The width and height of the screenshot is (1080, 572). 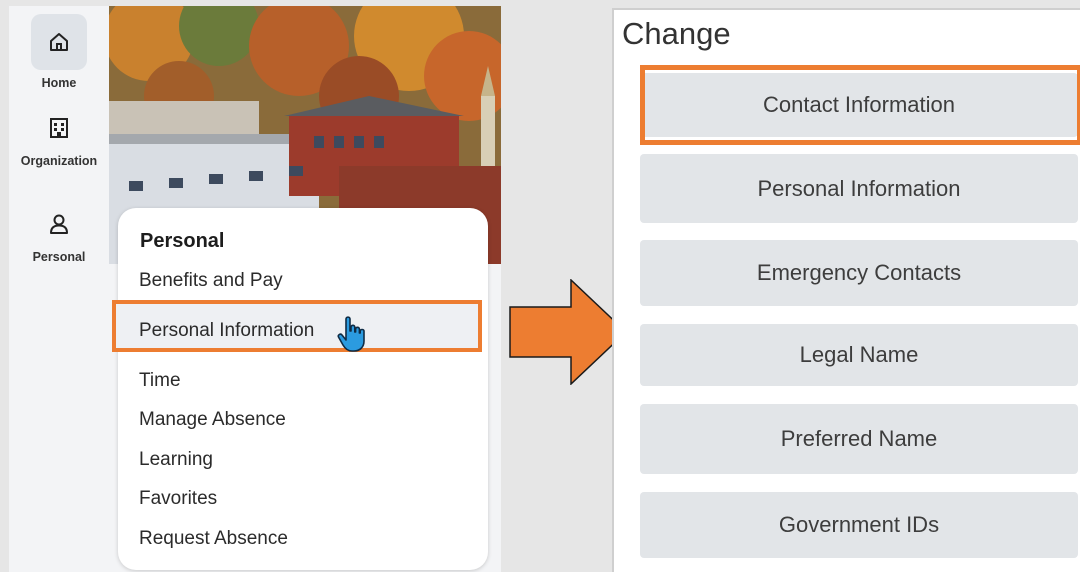 I want to click on person-icon, so click(x=59, y=224).